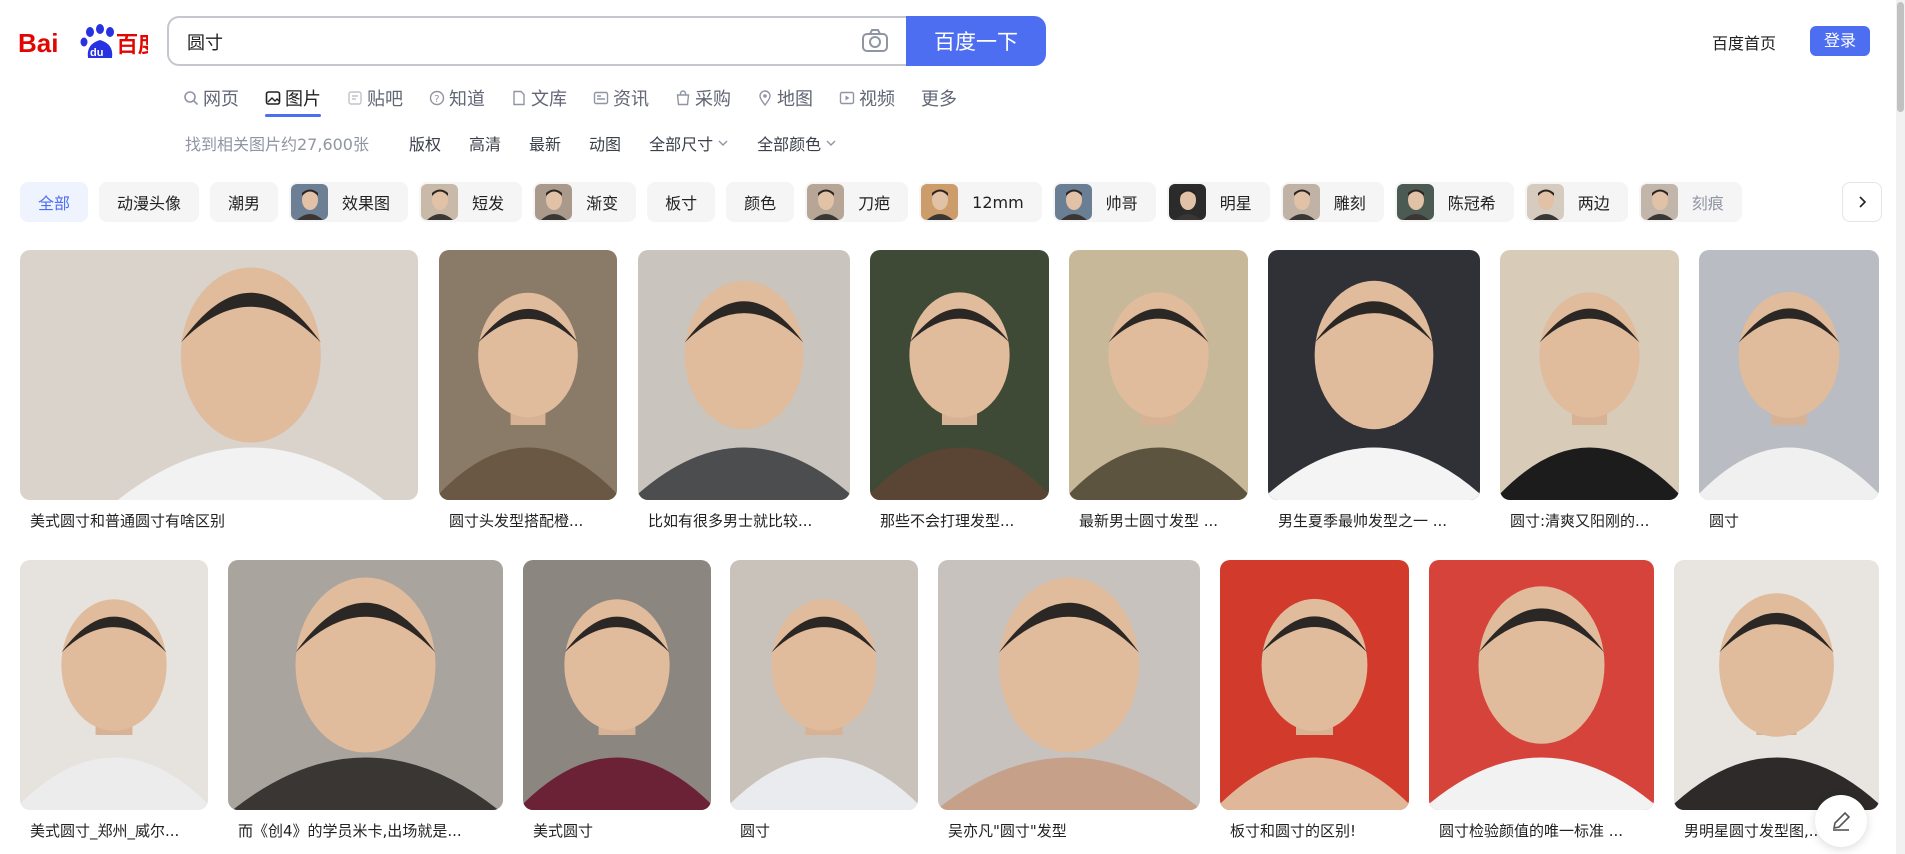 The height and width of the screenshot is (854, 1905). I want to click on tab-images: 图片, so click(293, 99).